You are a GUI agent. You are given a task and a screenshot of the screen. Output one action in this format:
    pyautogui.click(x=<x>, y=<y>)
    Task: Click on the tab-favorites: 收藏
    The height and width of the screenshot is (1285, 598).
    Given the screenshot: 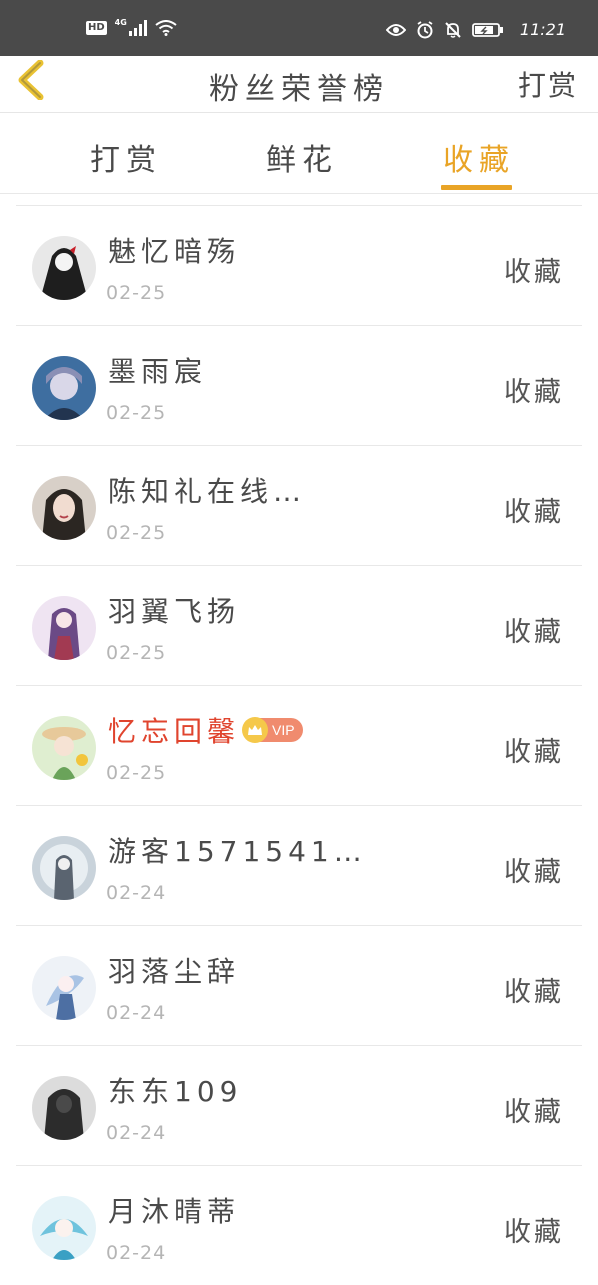 What is the action you would take?
    pyautogui.click(x=479, y=157)
    